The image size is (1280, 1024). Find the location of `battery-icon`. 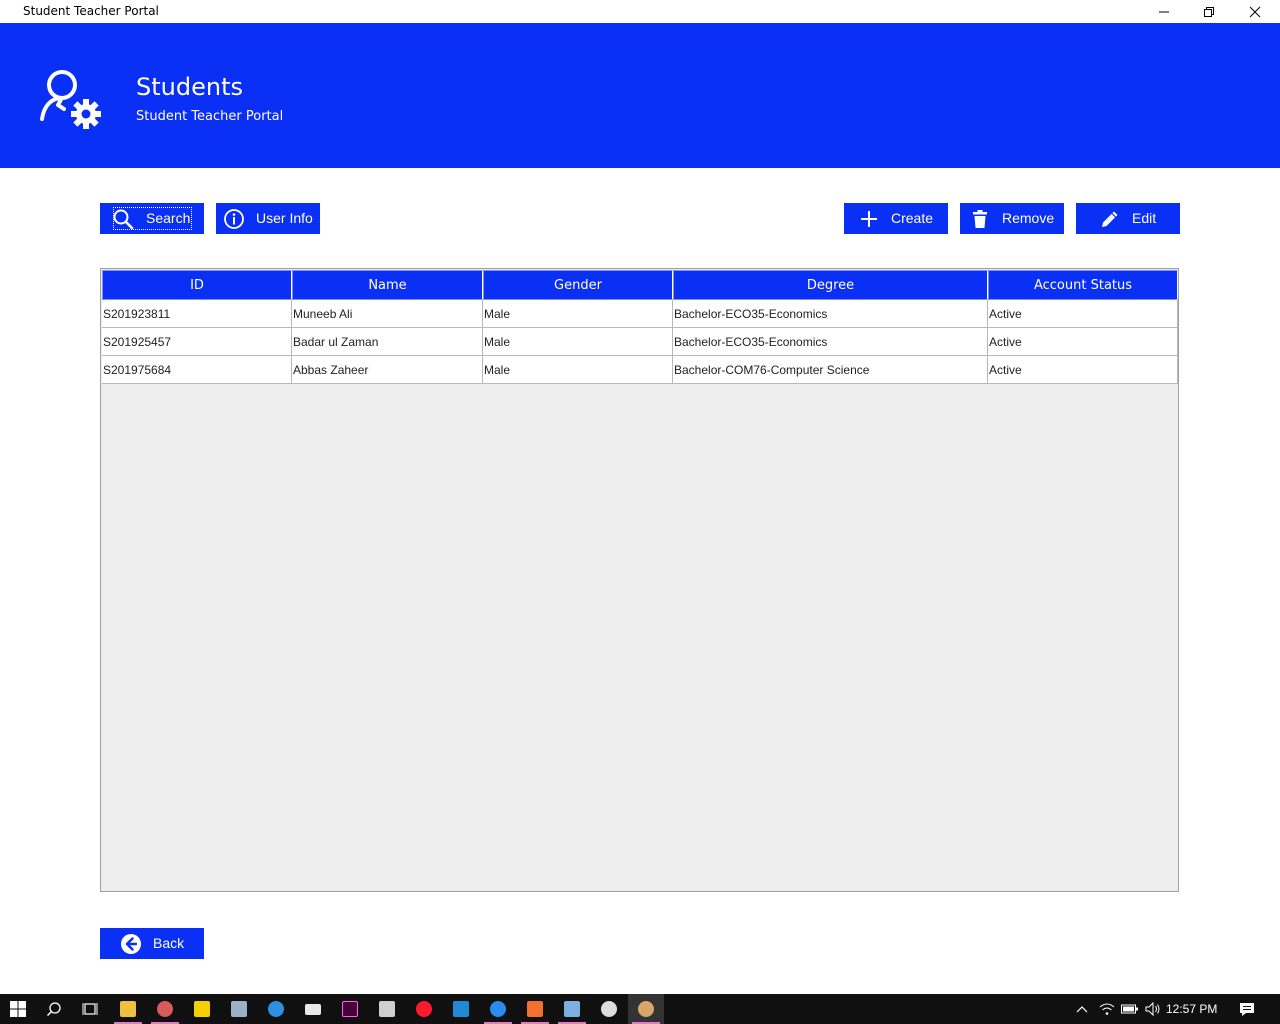

battery-icon is located at coordinates (1129, 1009).